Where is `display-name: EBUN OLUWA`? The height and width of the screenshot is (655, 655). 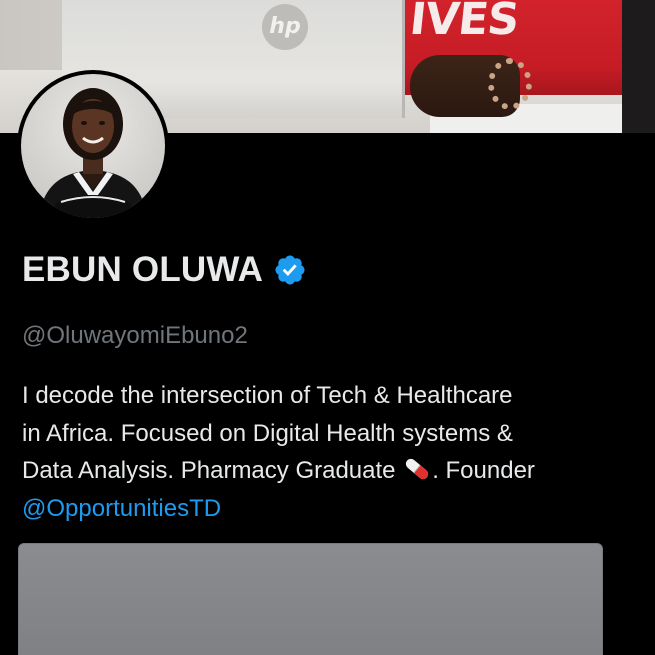
display-name: EBUN OLUWA is located at coordinates (143, 269).